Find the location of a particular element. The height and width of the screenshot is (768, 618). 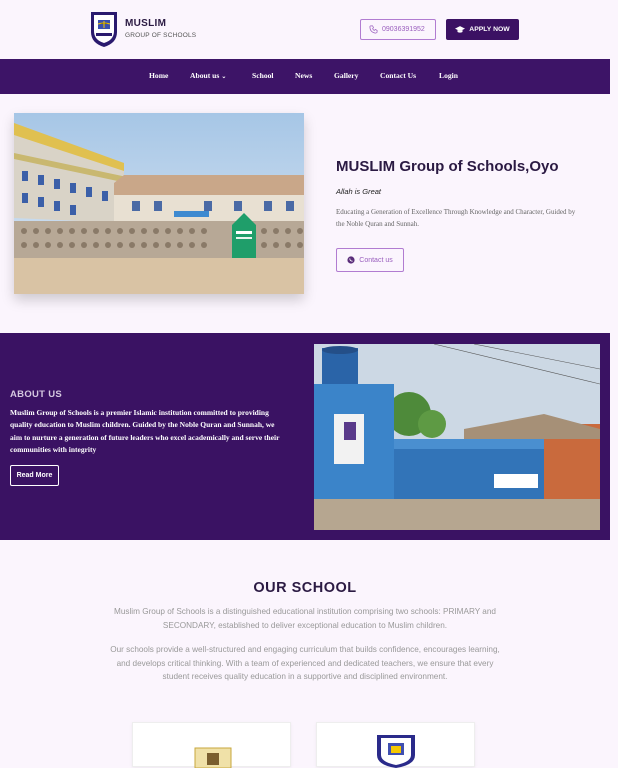

brand-title: MUSLIM is located at coordinates (146, 23).